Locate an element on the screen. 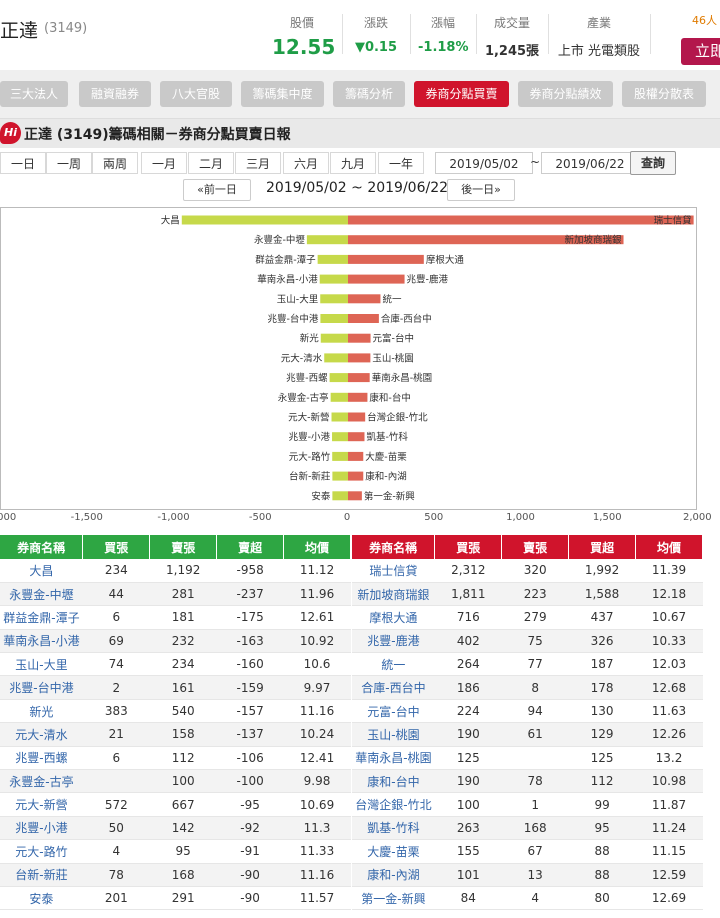 The width and height of the screenshot is (720, 918). range-title: 2019/05/02 ~ 2019/06/22 is located at coordinates (357, 188).